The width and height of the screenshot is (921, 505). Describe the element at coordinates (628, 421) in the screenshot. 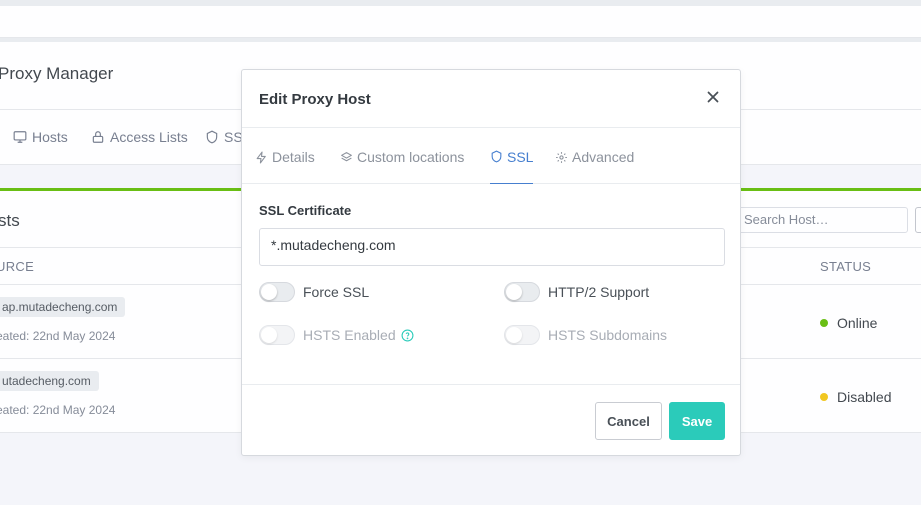

I see `cancel-button: Cancel` at that location.